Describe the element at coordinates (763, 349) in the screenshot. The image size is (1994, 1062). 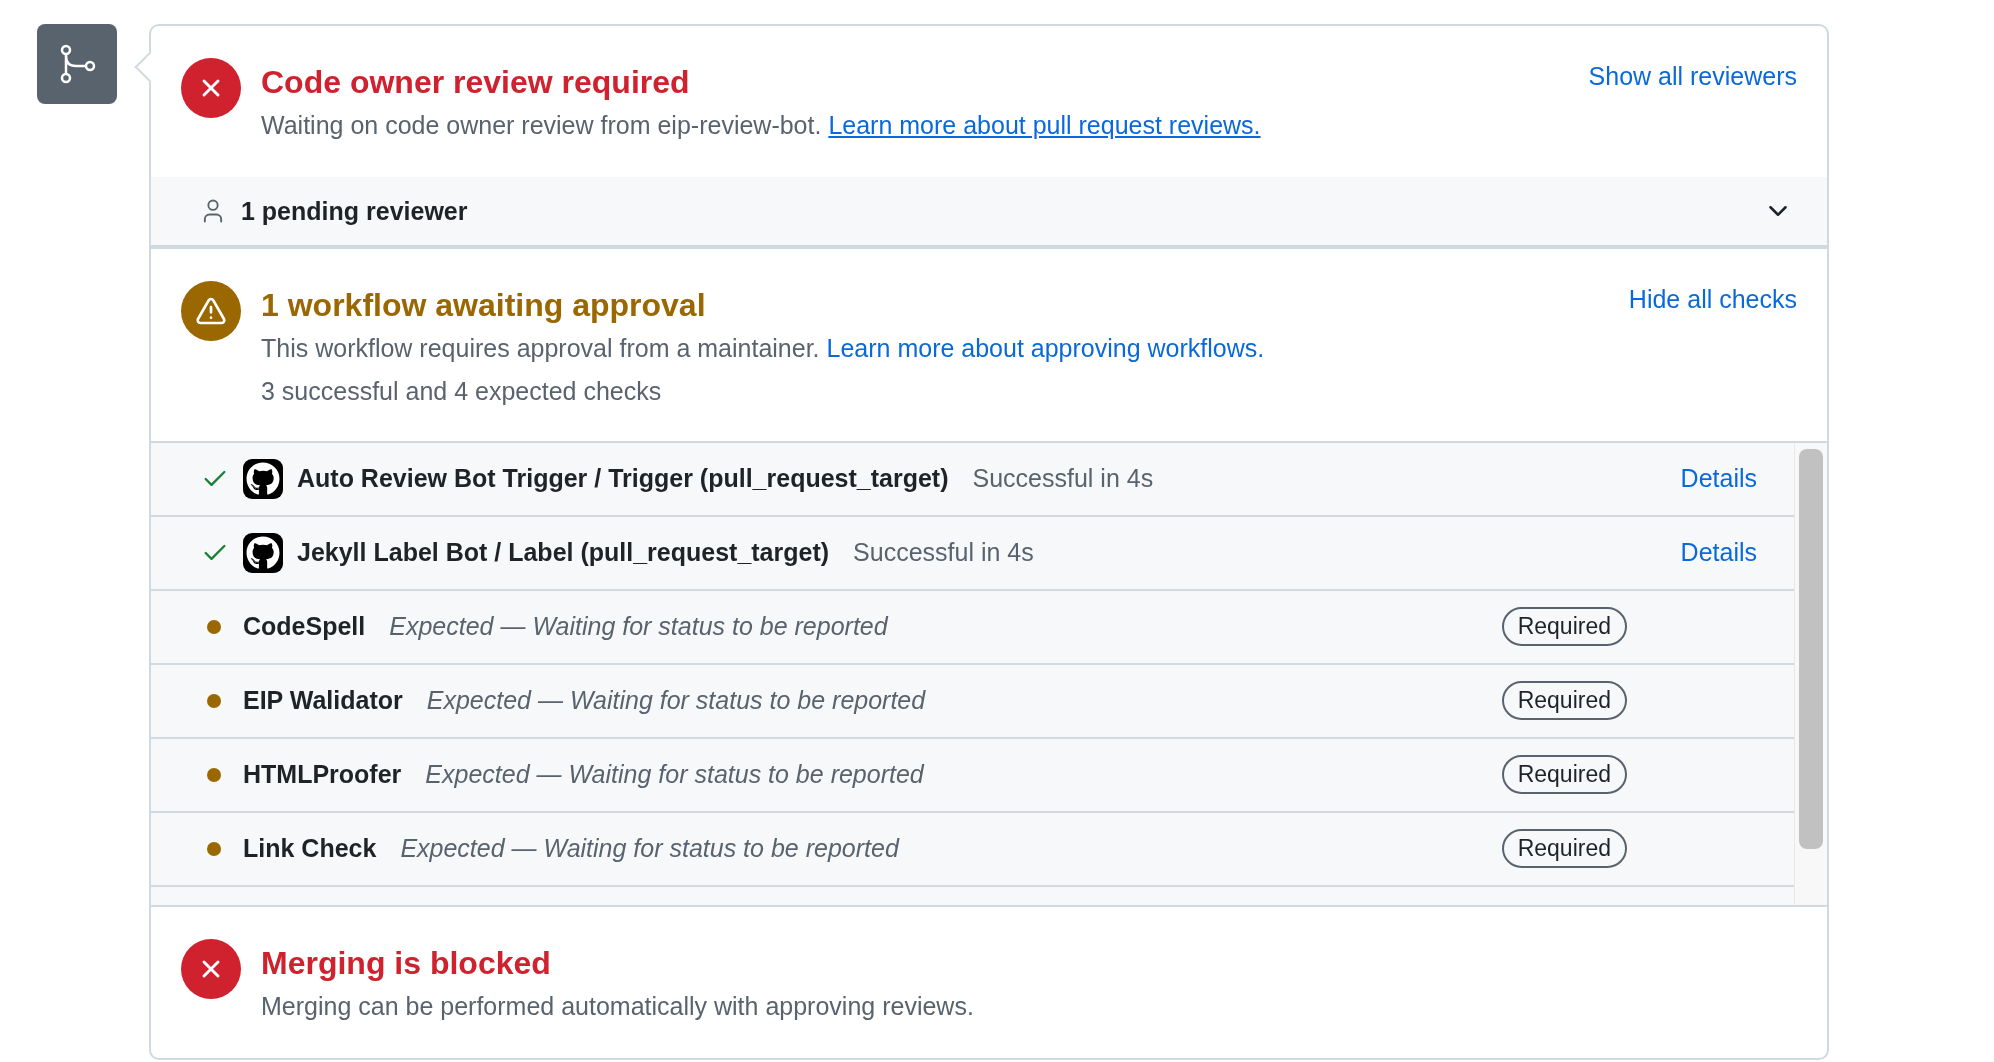
I see `section-description: This workflow requires approval from a maintainer. Learn more about approving workflows.` at that location.